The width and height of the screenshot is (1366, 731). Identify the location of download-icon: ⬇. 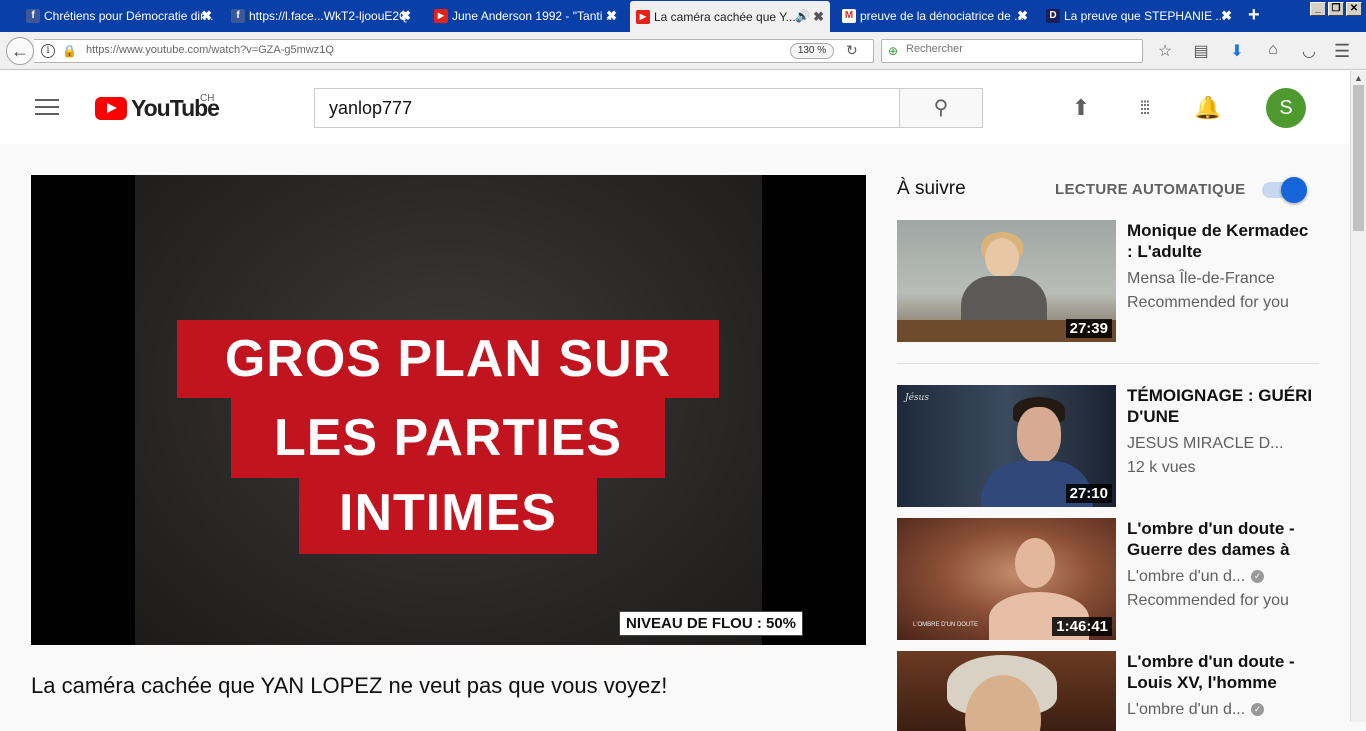
(1237, 51).